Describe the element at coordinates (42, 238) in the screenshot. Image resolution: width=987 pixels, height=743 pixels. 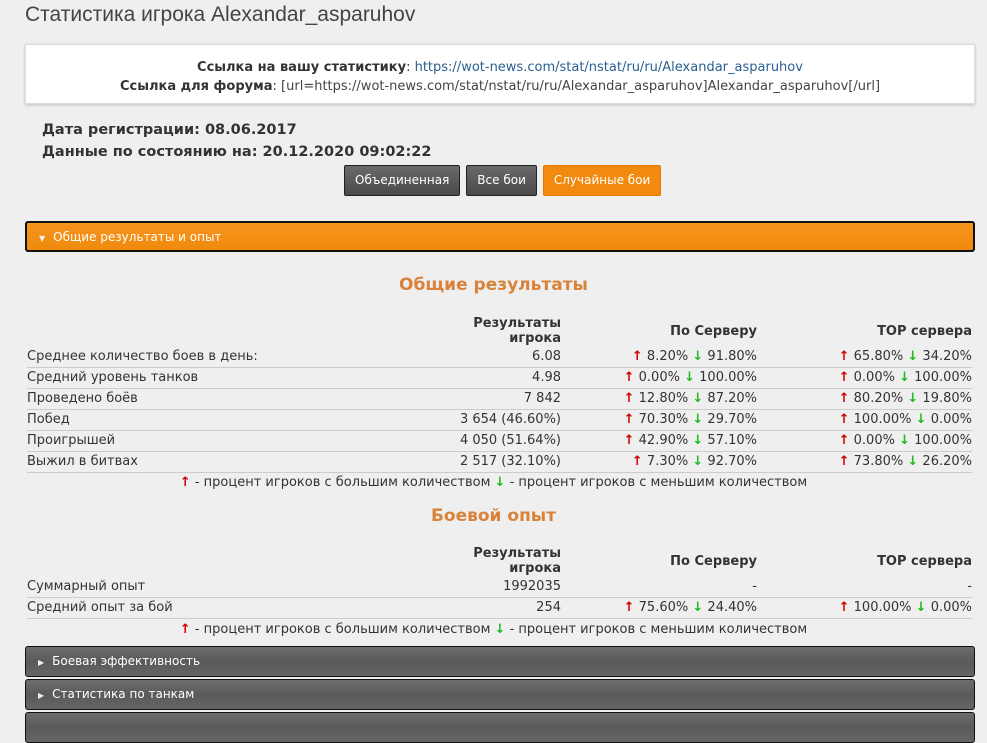
I see `chevron-down-icon: ▼` at that location.